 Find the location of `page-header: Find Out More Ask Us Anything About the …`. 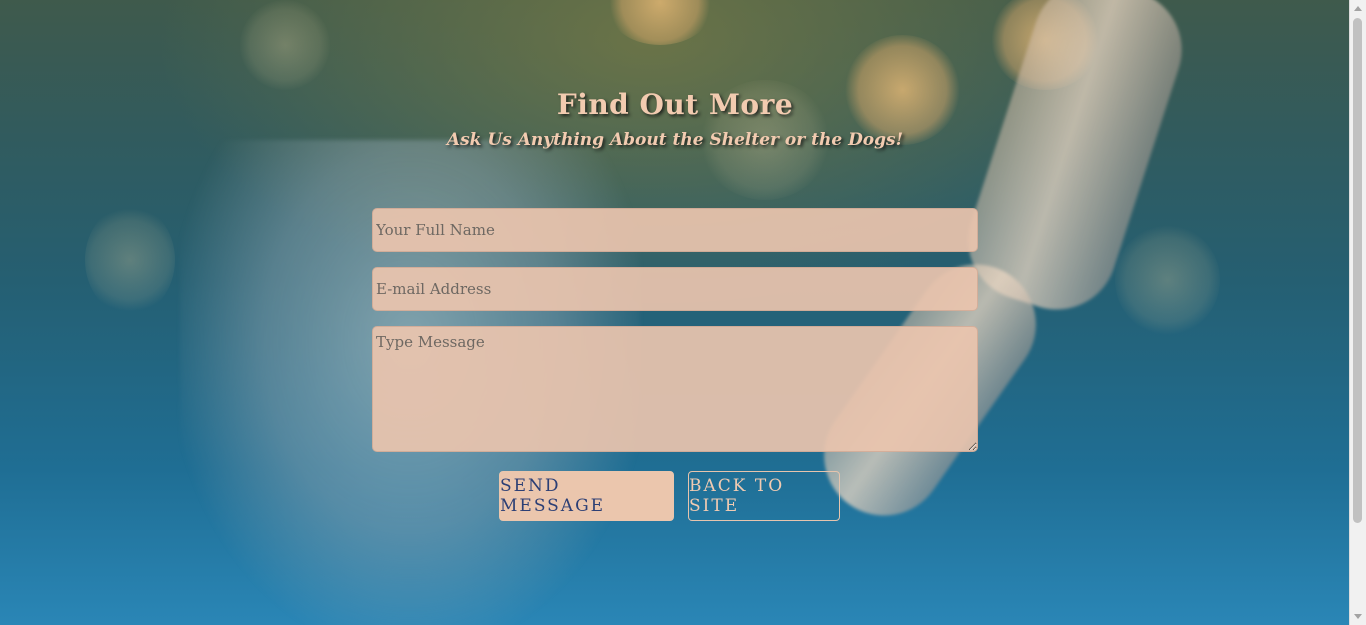

page-header: Find Out More Ask Us Anything About the … is located at coordinates (675, 119).